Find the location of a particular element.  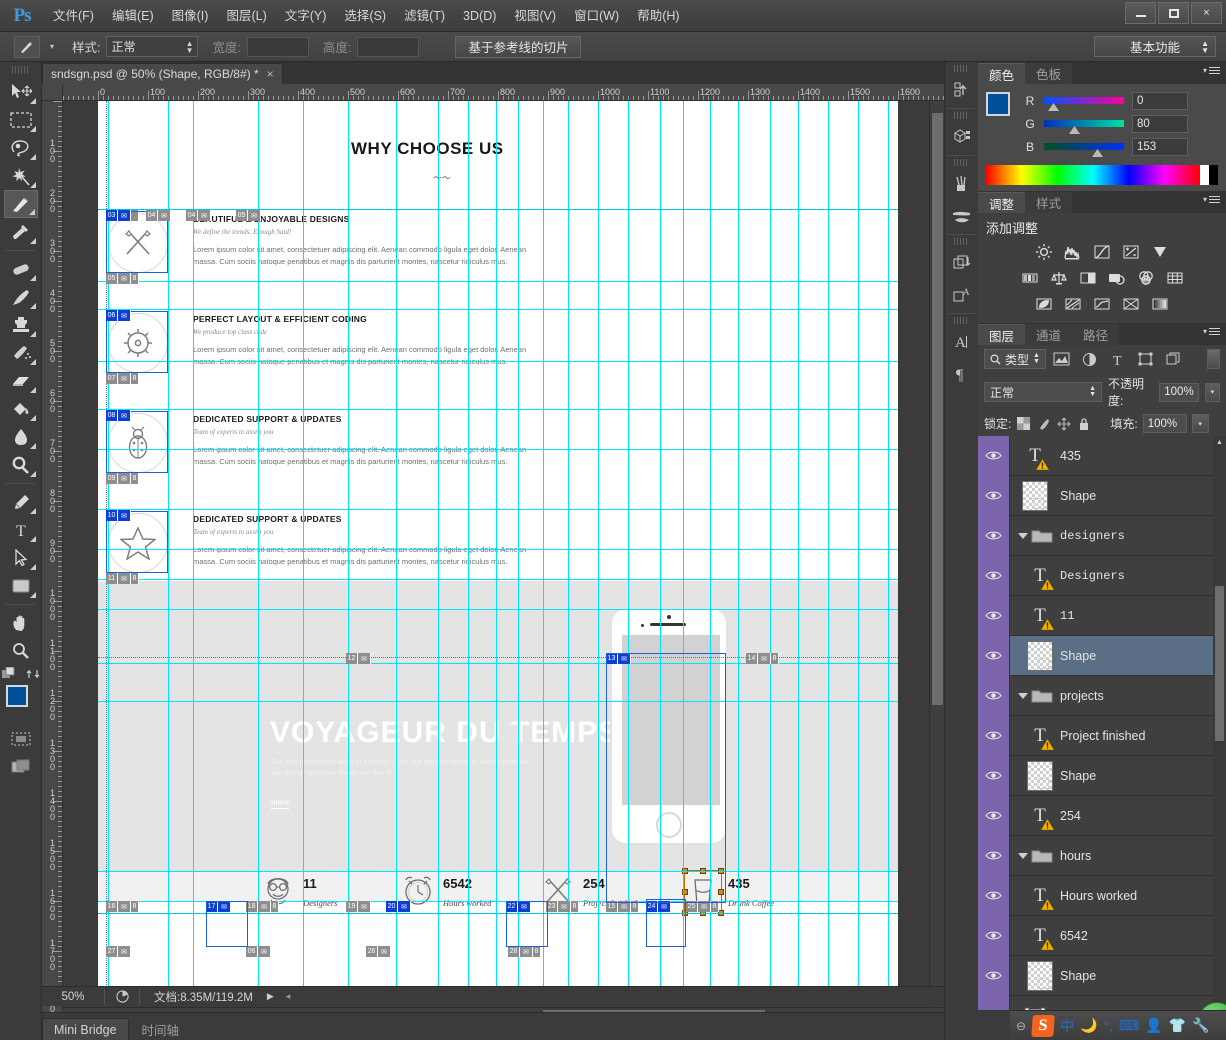

hand-tool is located at coordinates (21, 623).